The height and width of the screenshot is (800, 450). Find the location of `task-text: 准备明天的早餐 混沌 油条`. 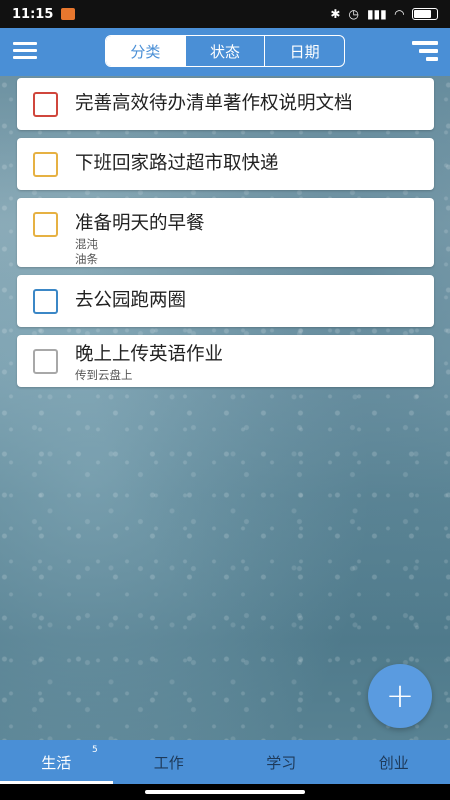

task-text: 准备明天的早餐 混沌 油条 is located at coordinates (140, 232).